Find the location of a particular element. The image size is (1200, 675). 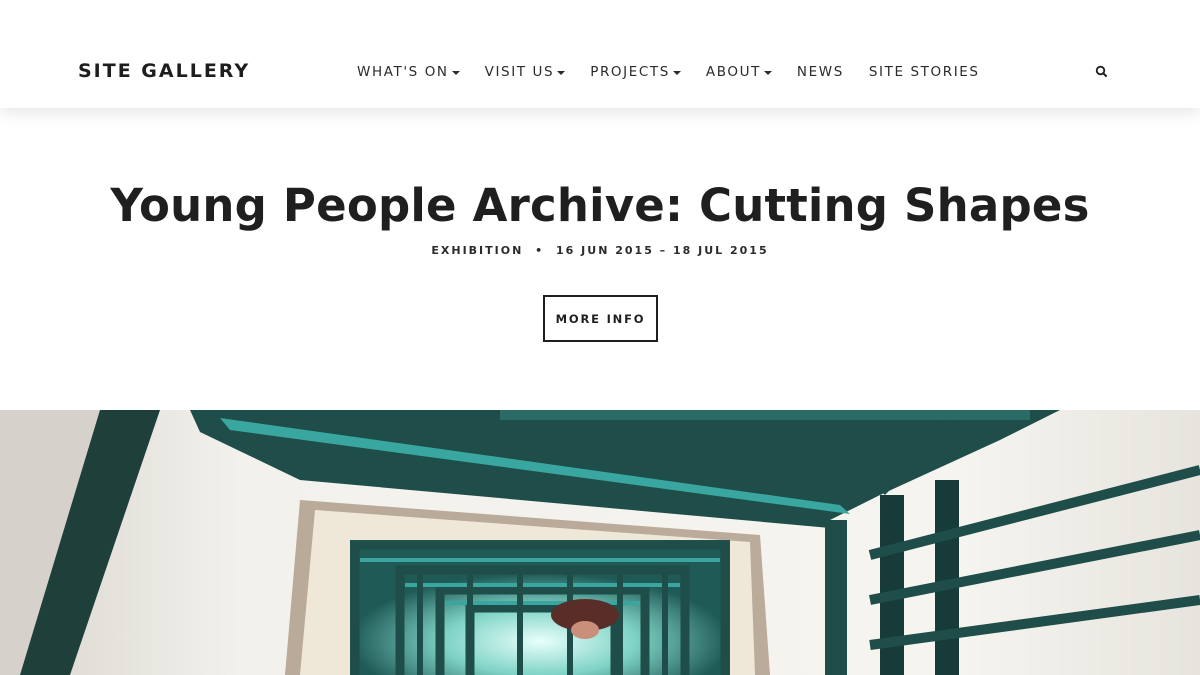

nav-item-projects: PROJECTS is located at coordinates (635, 72).